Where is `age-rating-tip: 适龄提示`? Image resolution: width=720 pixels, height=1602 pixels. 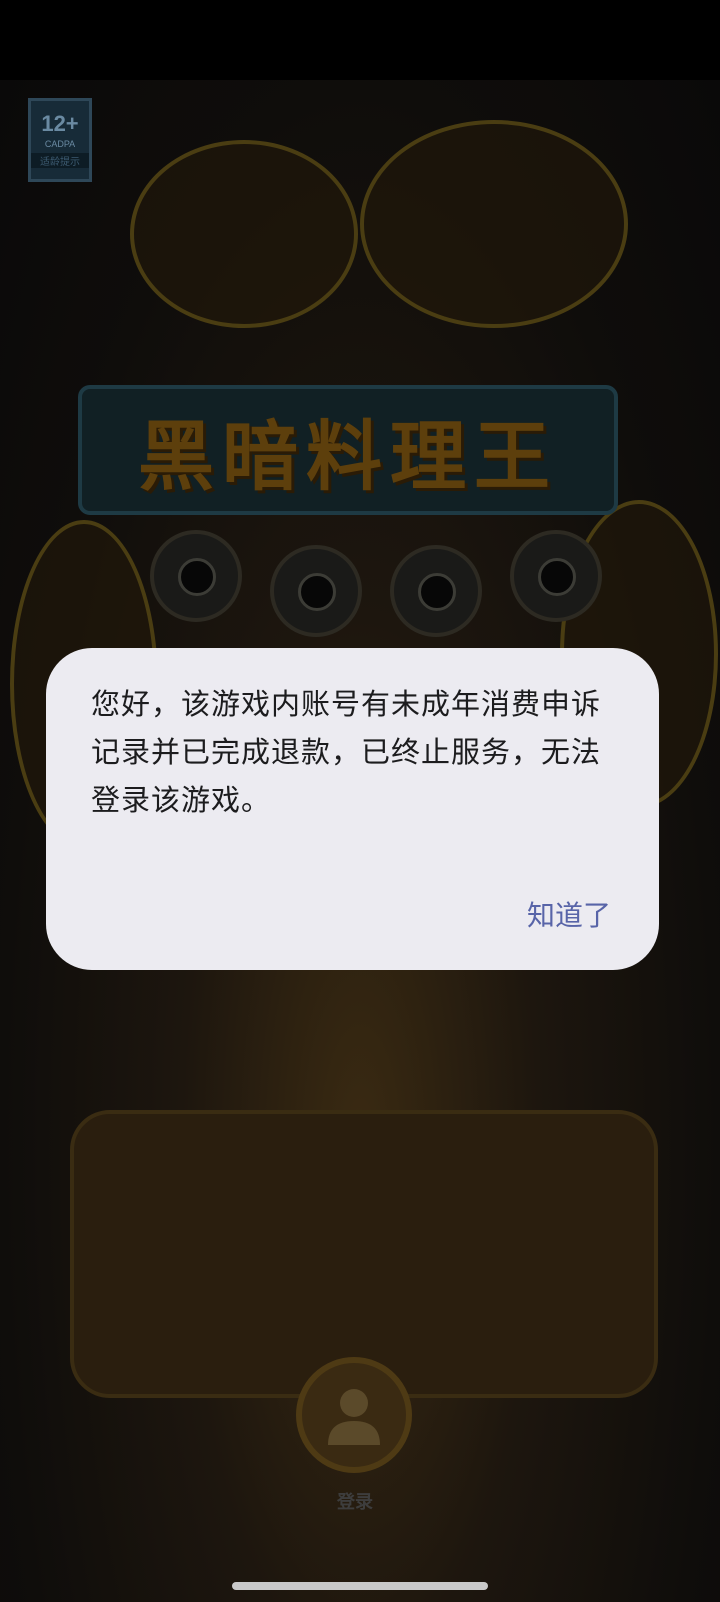
age-rating-tip: 适龄提示 is located at coordinates (60, 160).